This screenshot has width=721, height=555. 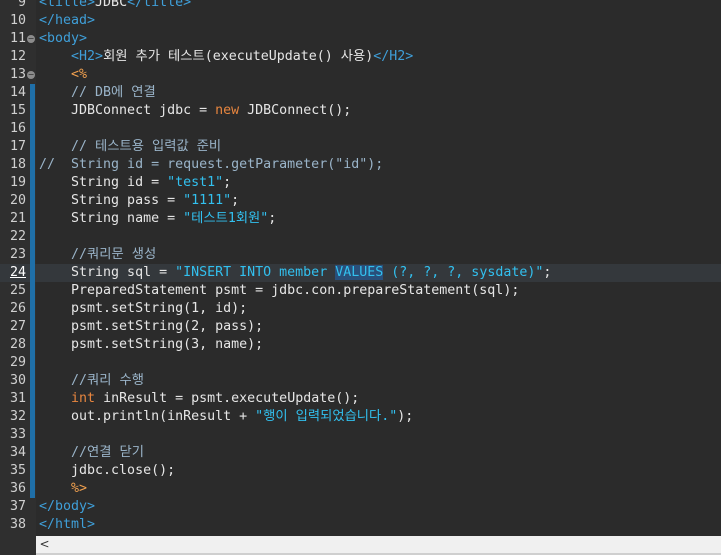 I want to click on code-token: new, so click(x=227, y=110).